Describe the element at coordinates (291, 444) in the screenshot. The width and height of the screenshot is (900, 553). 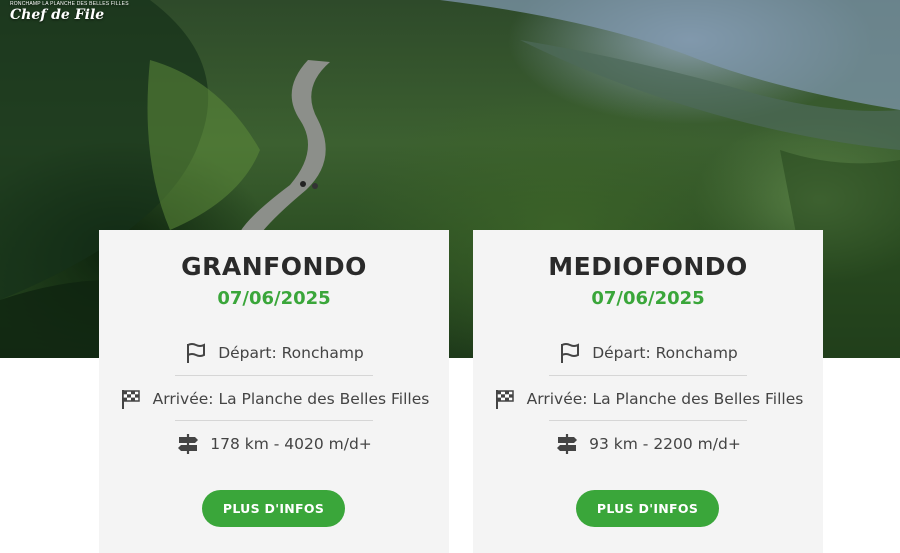
I see `distance-text: 178 km - 4020 m/d+` at that location.